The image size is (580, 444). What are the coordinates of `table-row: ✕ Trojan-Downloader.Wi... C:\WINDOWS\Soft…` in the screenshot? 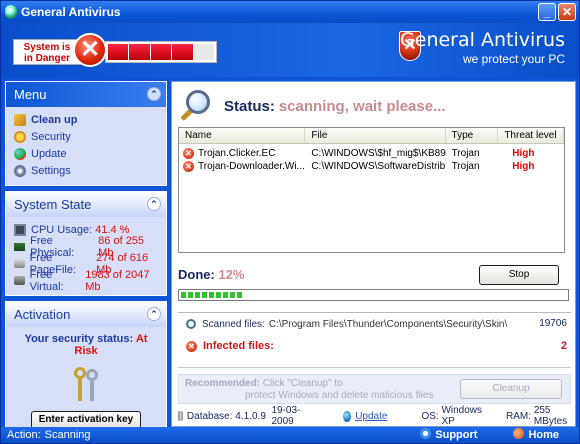 It's located at (371, 166).